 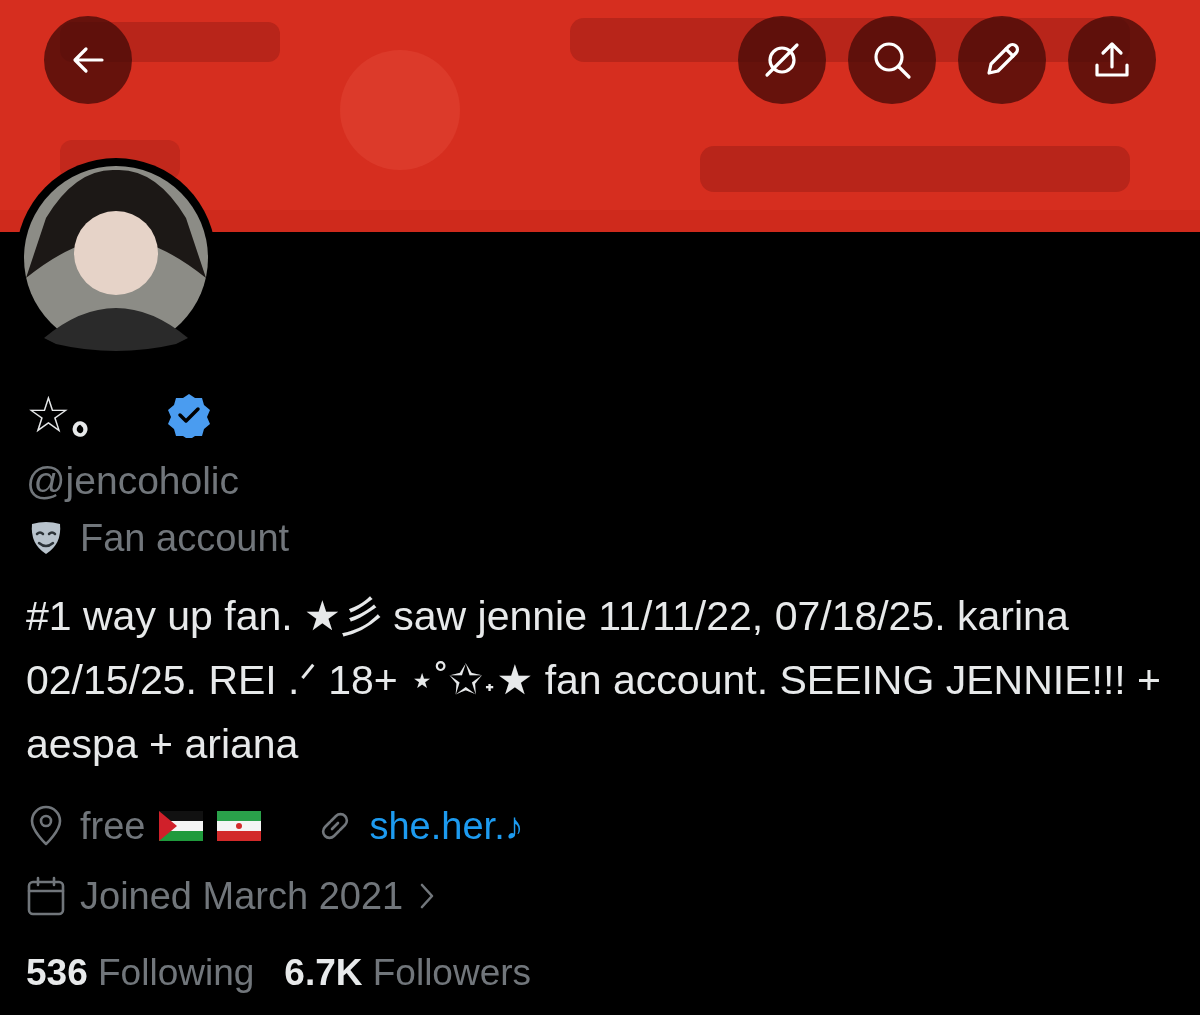 I want to click on display-name: ☆｡, so click(x=61, y=415).